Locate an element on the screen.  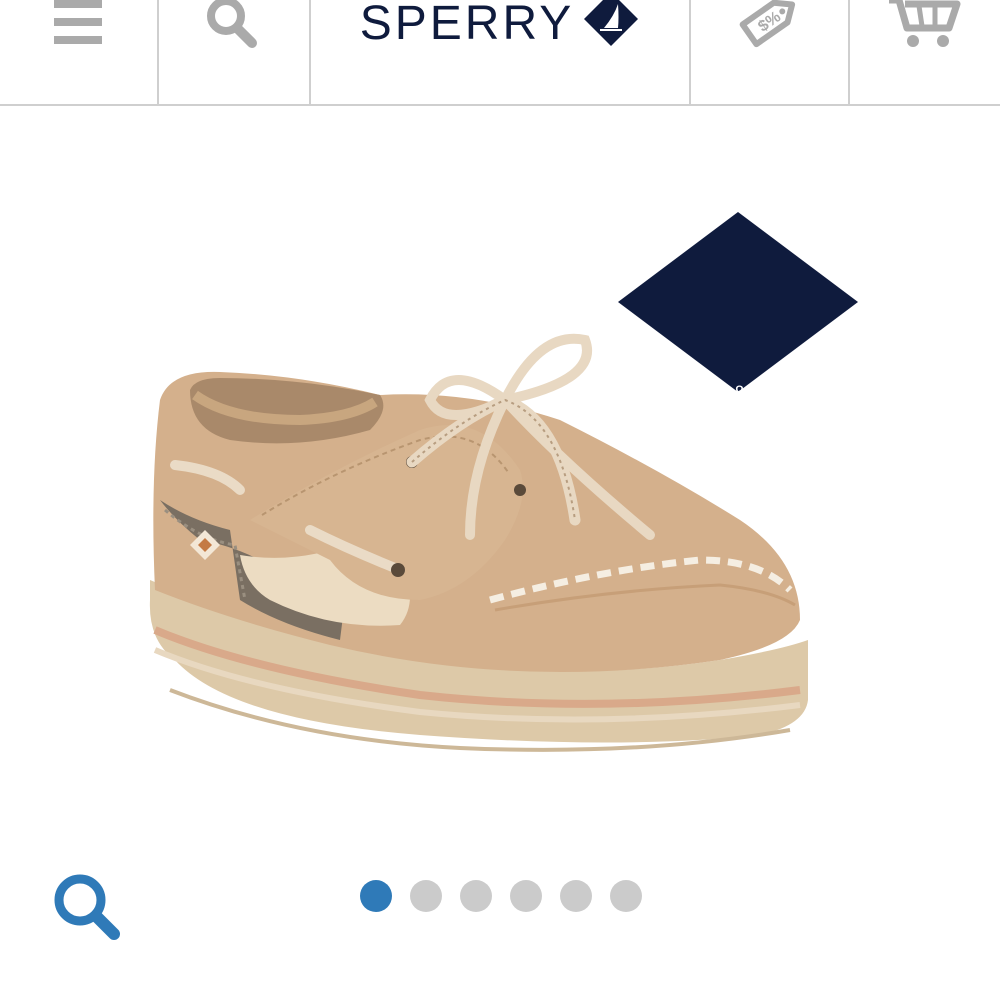
shopping-cart-icon is located at coordinates (925, 23).